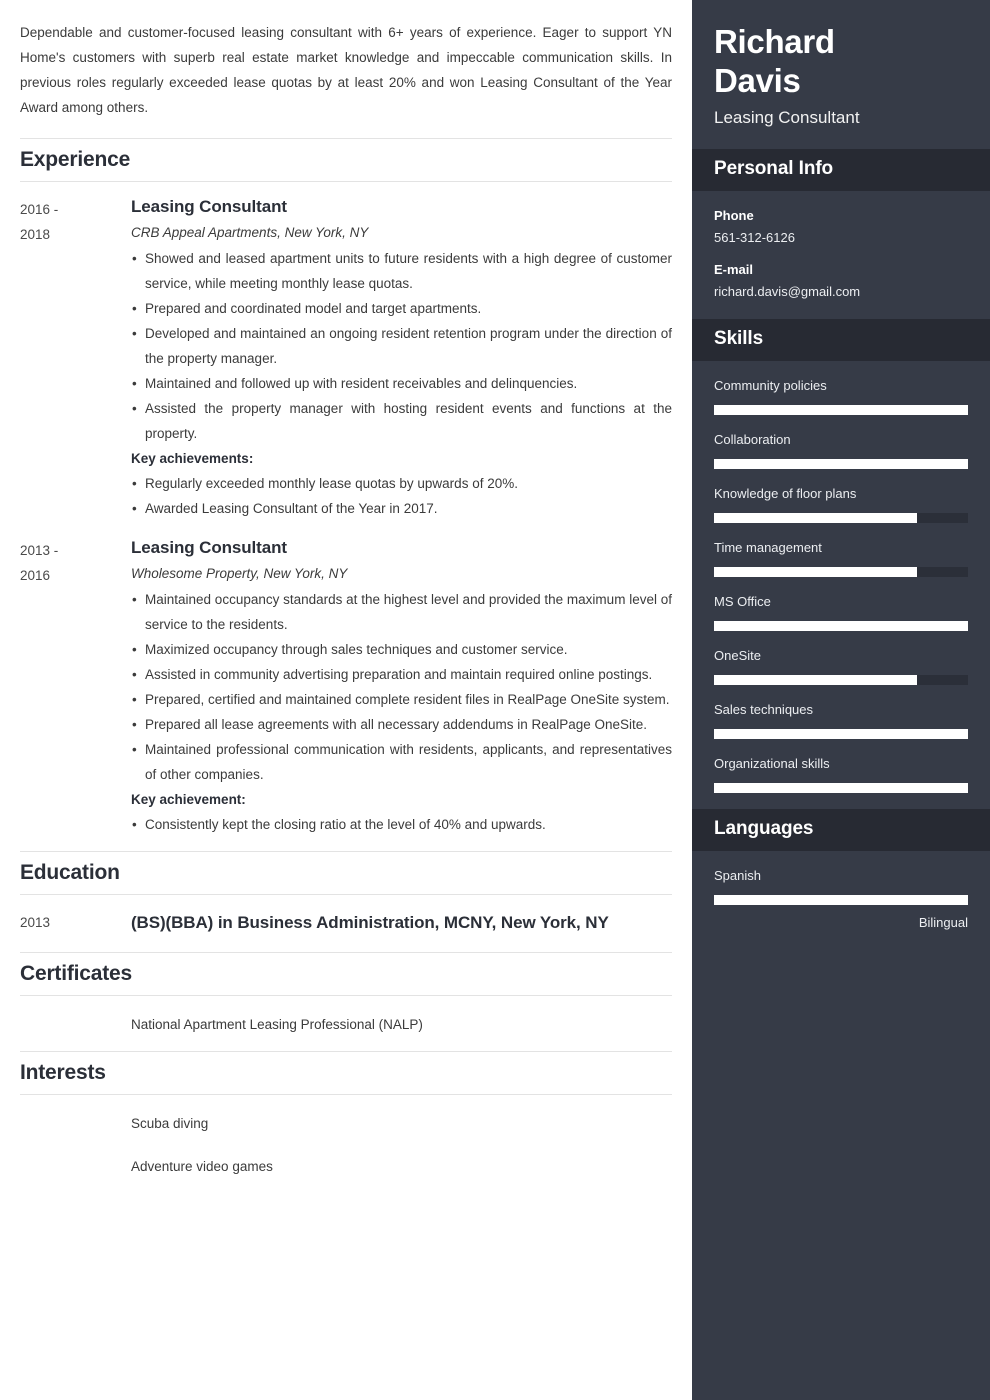 Image resolution: width=990 pixels, height=1400 pixels. I want to click on key-achievement-label: Key achievement:, so click(188, 799).